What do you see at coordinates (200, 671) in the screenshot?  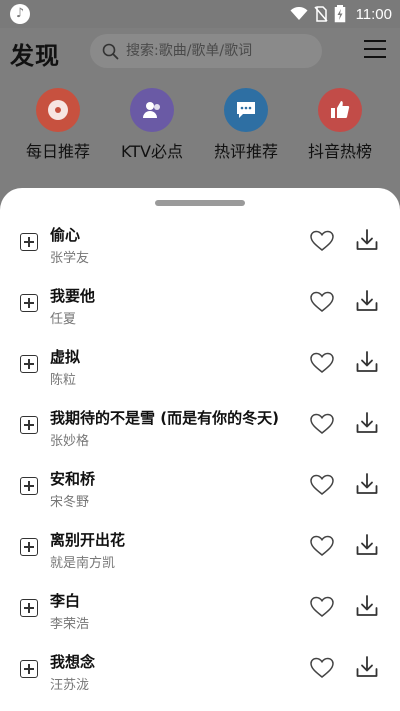 I see `song-row: 我想念 汪苏泷` at bounding box center [200, 671].